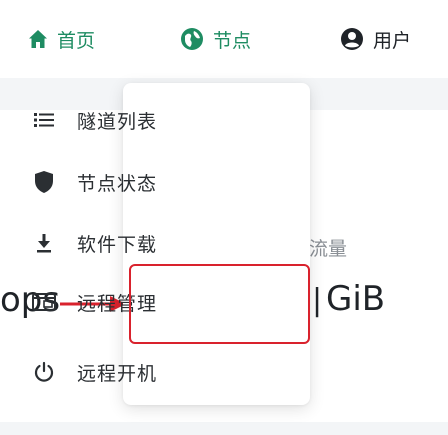 This screenshot has width=448, height=435. I want to click on nav-home: 首页, so click(61, 39).